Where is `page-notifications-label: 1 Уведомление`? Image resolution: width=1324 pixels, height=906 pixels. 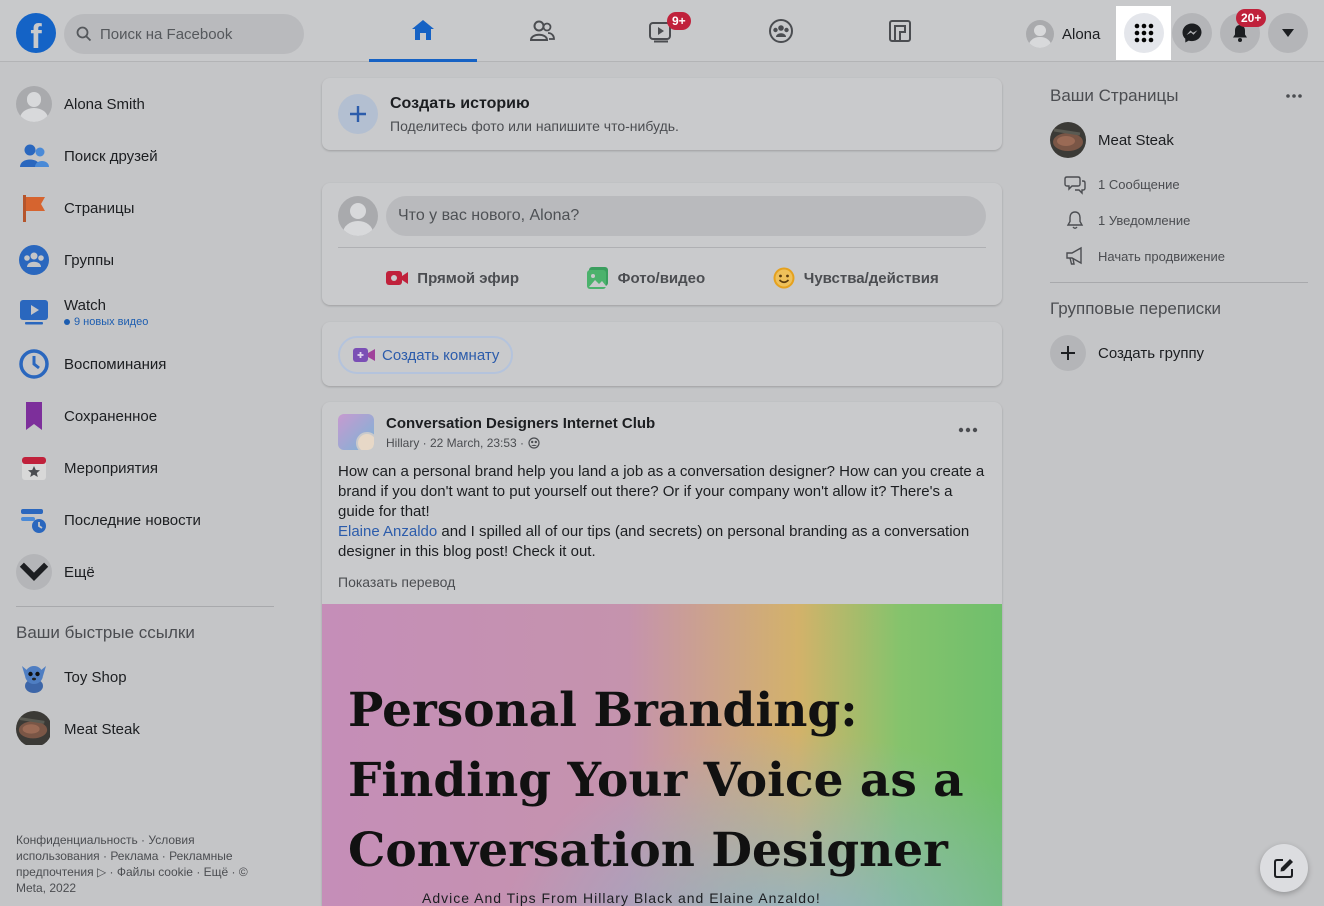 page-notifications-label: 1 Уведомление is located at coordinates (1144, 220).